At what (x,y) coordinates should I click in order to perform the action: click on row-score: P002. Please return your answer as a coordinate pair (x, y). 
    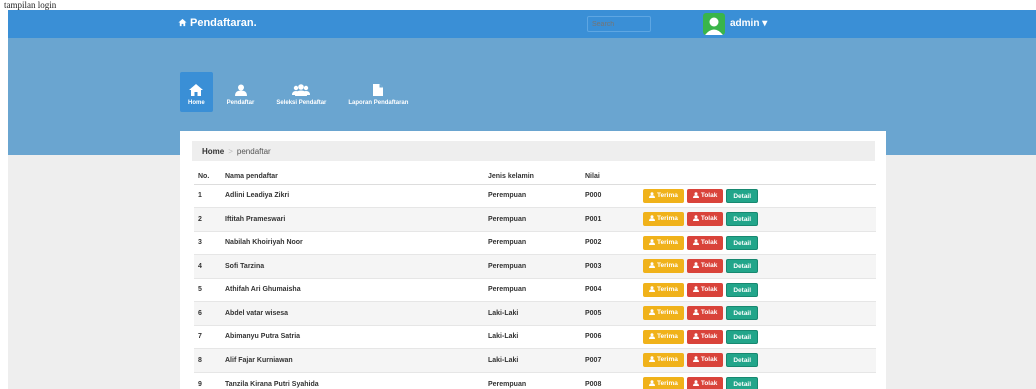
    Looking at the image, I should click on (610, 242).